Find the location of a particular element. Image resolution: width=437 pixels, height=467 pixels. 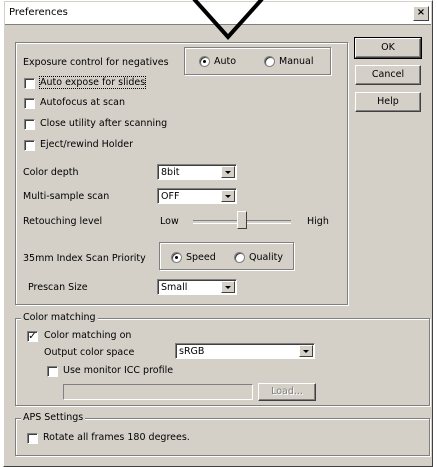

output-color-space-select: sRGB is located at coordinates (245, 351).